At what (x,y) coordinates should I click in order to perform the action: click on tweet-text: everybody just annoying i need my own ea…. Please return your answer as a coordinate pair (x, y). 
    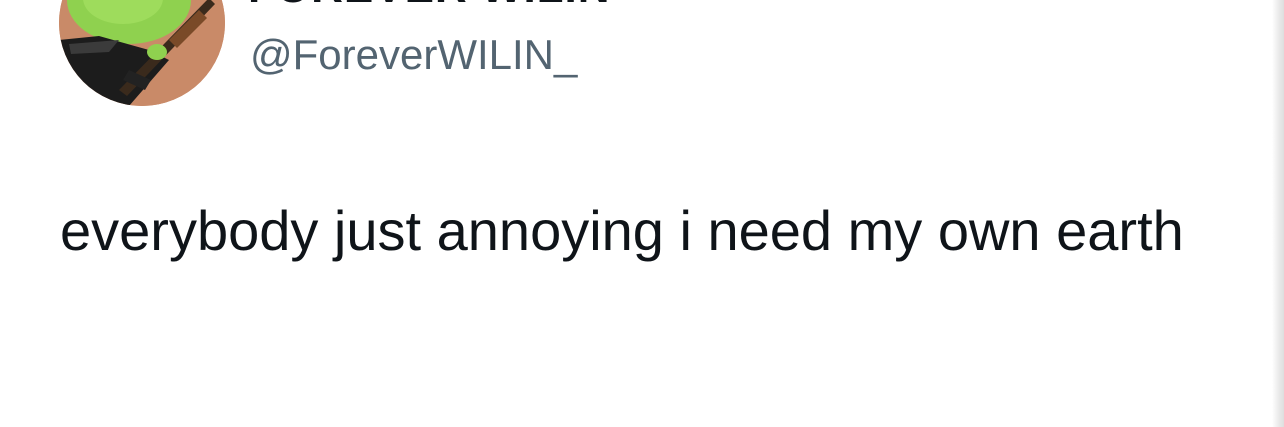
    Looking at the image, I should click on (622, 230).